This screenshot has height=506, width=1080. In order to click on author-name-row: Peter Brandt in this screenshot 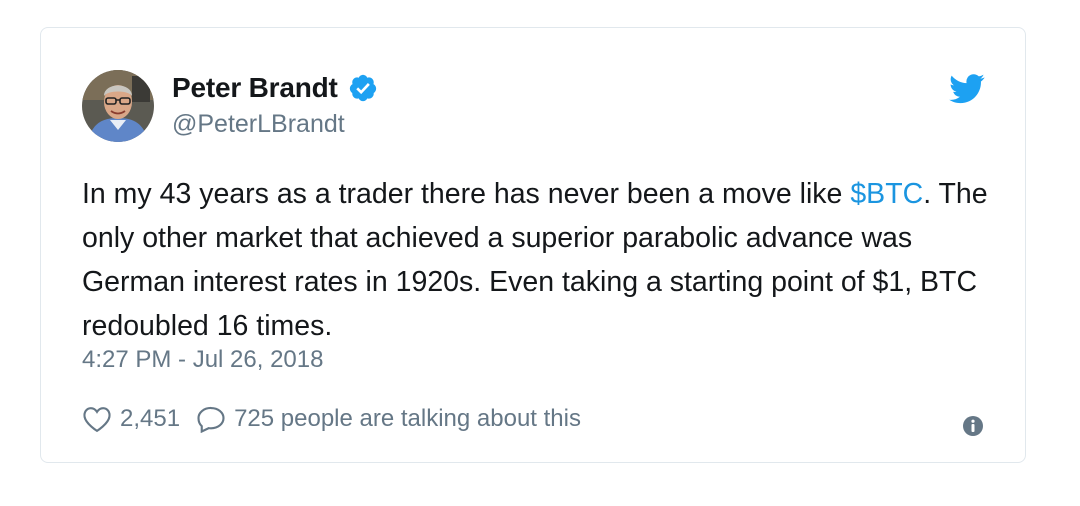, I will do `click(275, 88)`.